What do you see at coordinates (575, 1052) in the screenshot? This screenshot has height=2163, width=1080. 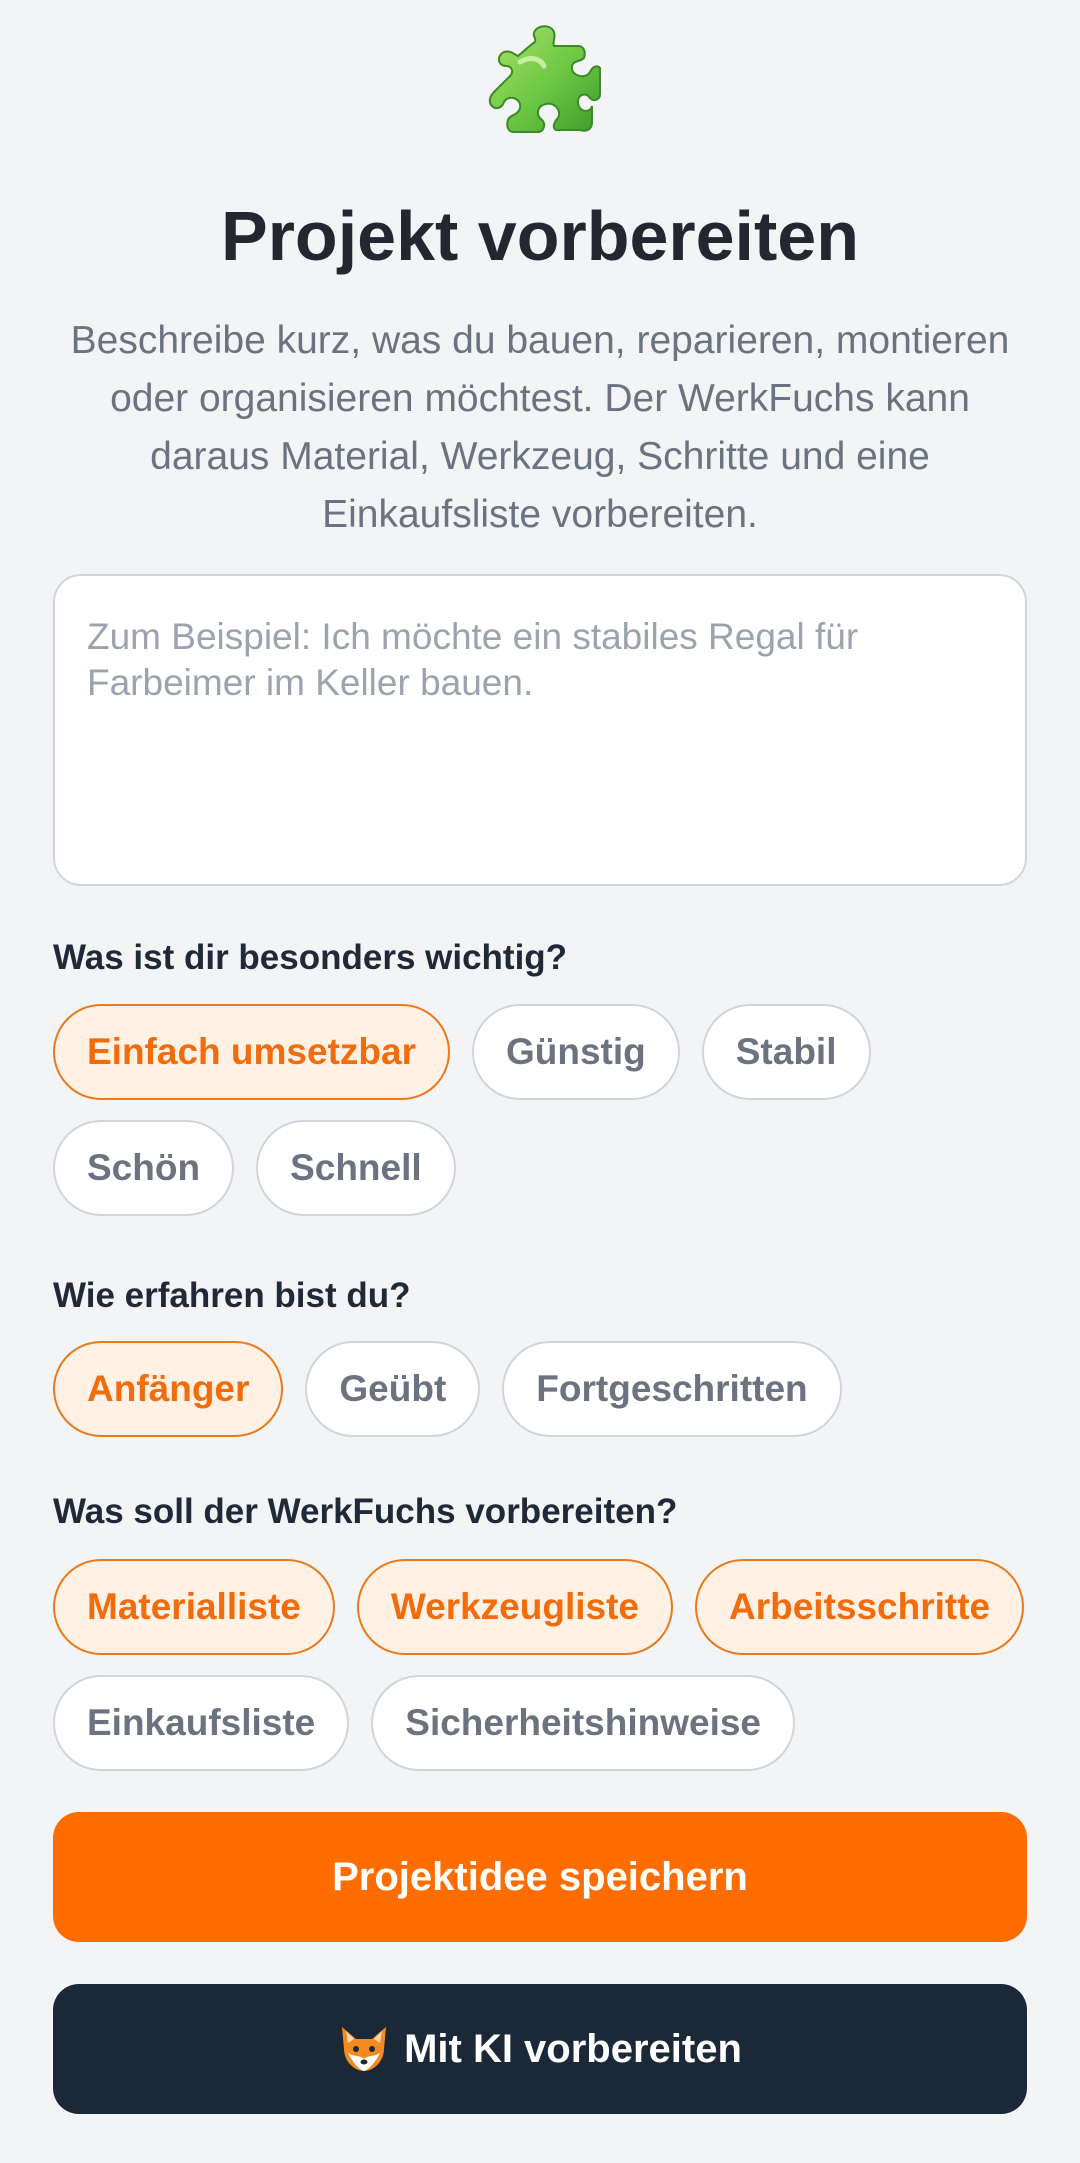 I see `chip-guenstig: Günstig` at bounding box center [575, 1052].